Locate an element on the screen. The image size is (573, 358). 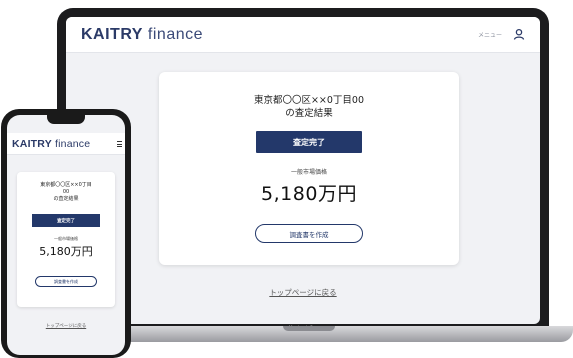
price-label: 一般市場価格 is located at coordinates (308, 172).